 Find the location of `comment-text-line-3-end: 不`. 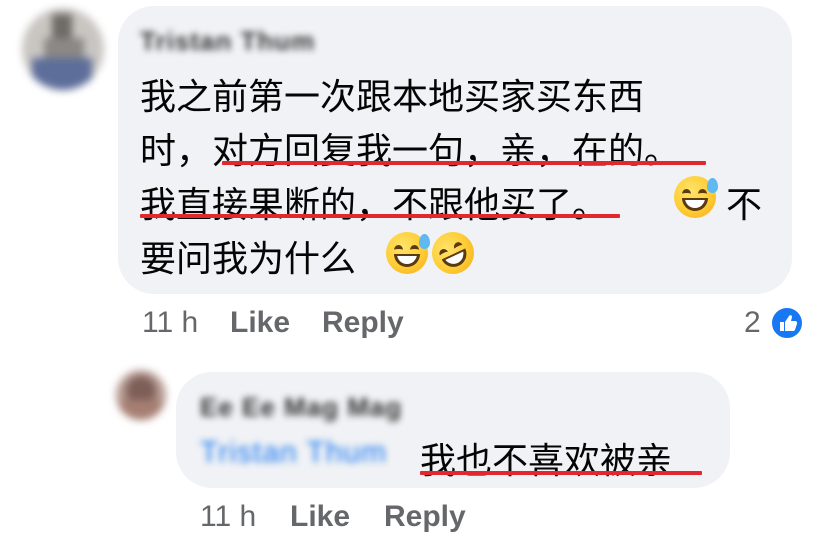

comment-text-line-3-end: 不 is located at coordinates (744, 205).